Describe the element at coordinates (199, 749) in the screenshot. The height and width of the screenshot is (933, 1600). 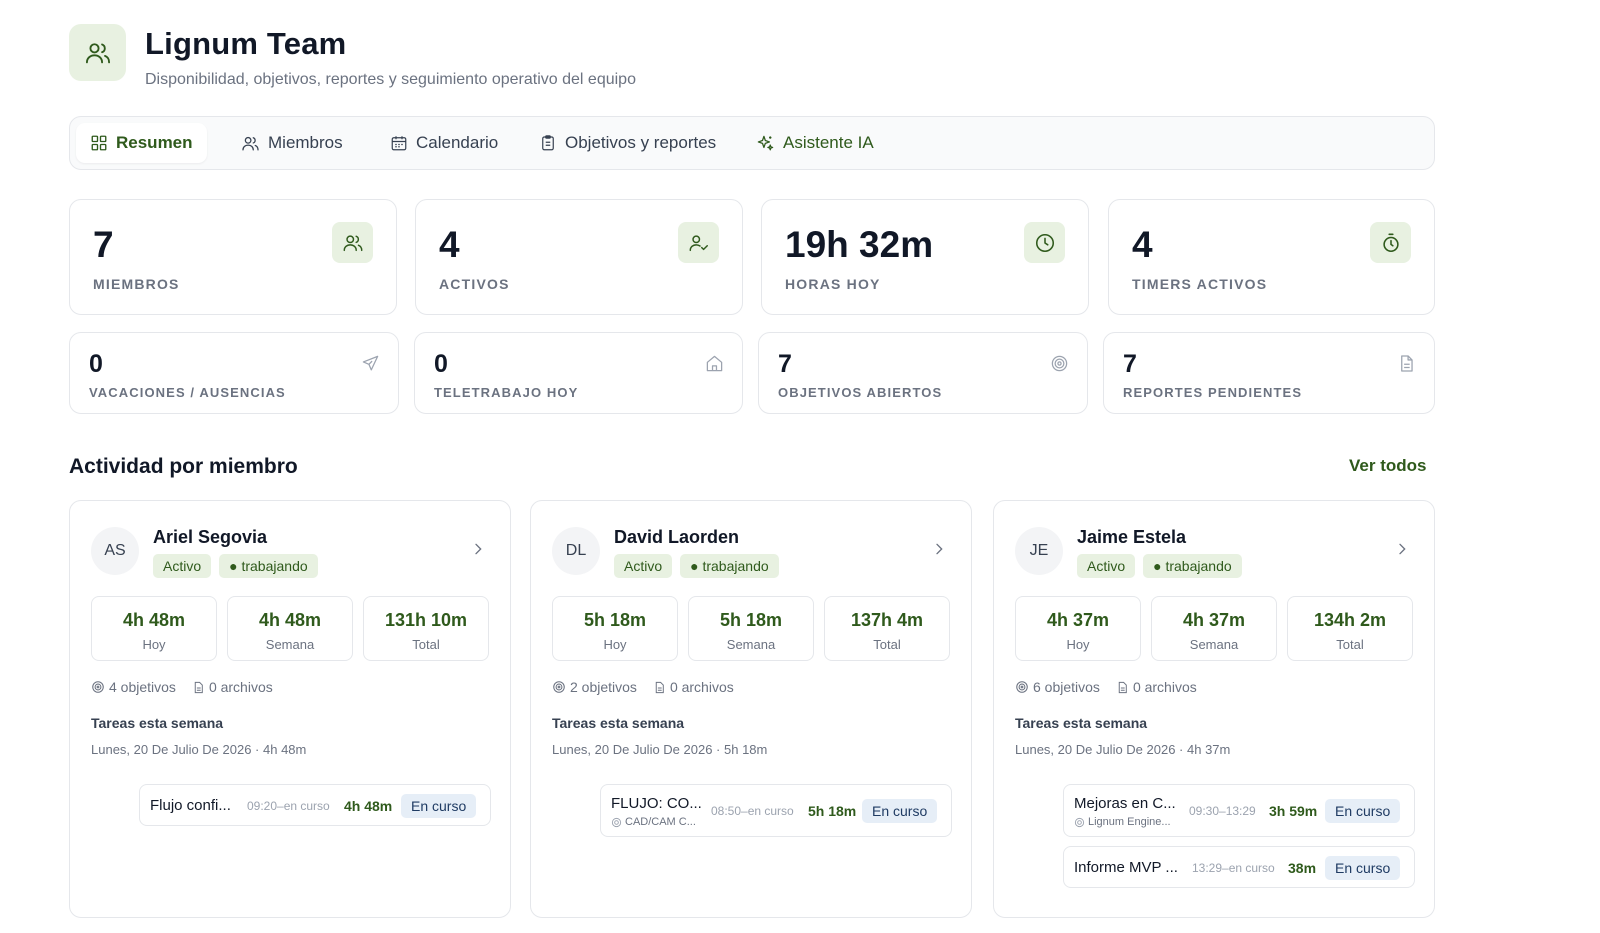
I see `tasks-date: Lunes, 20 De Julio De 2026 · 4h 48m` at that location.